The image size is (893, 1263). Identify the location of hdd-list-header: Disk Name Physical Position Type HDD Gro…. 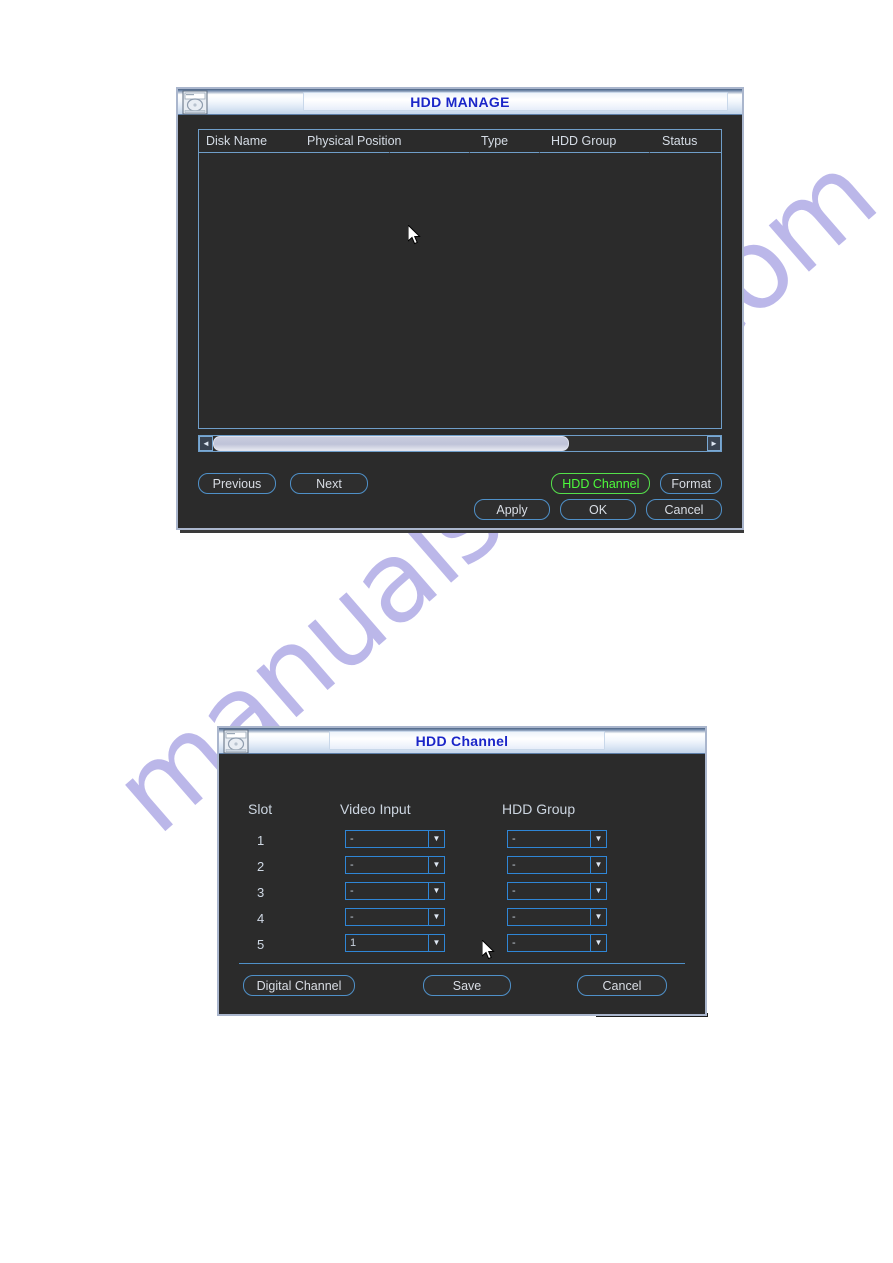
(460, 144).